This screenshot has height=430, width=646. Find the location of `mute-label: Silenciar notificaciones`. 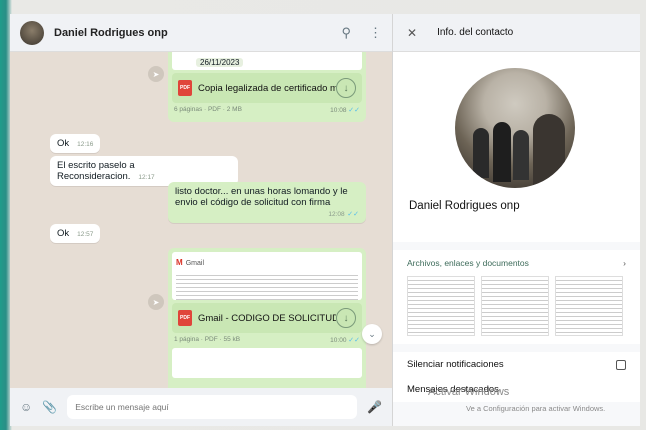

mute-label: Silenciar notificaciones is located at coordinates (455, 364).